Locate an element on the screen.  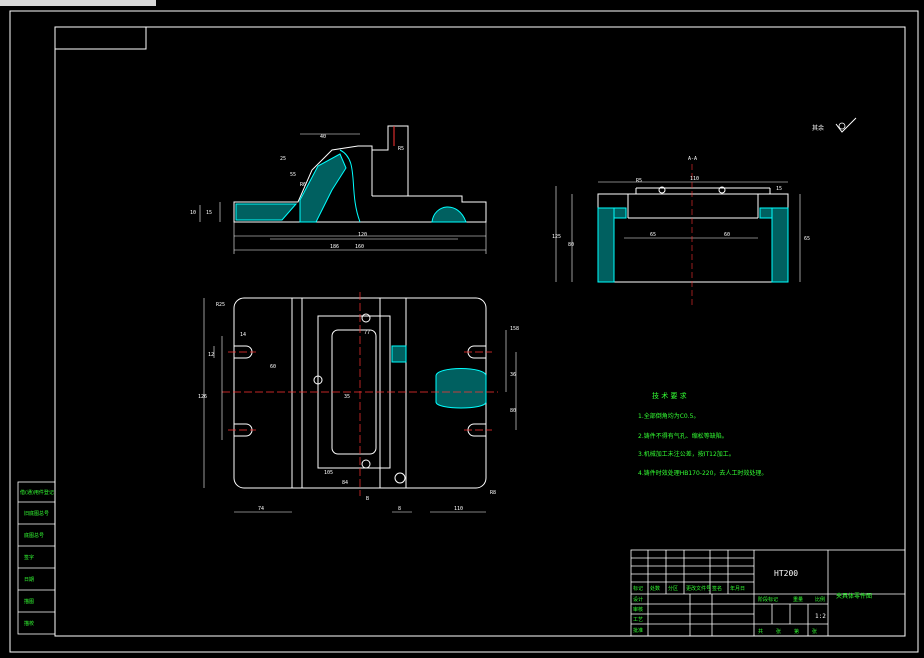
title-block-role-4: 批准 is located at coordinates (638, 630).